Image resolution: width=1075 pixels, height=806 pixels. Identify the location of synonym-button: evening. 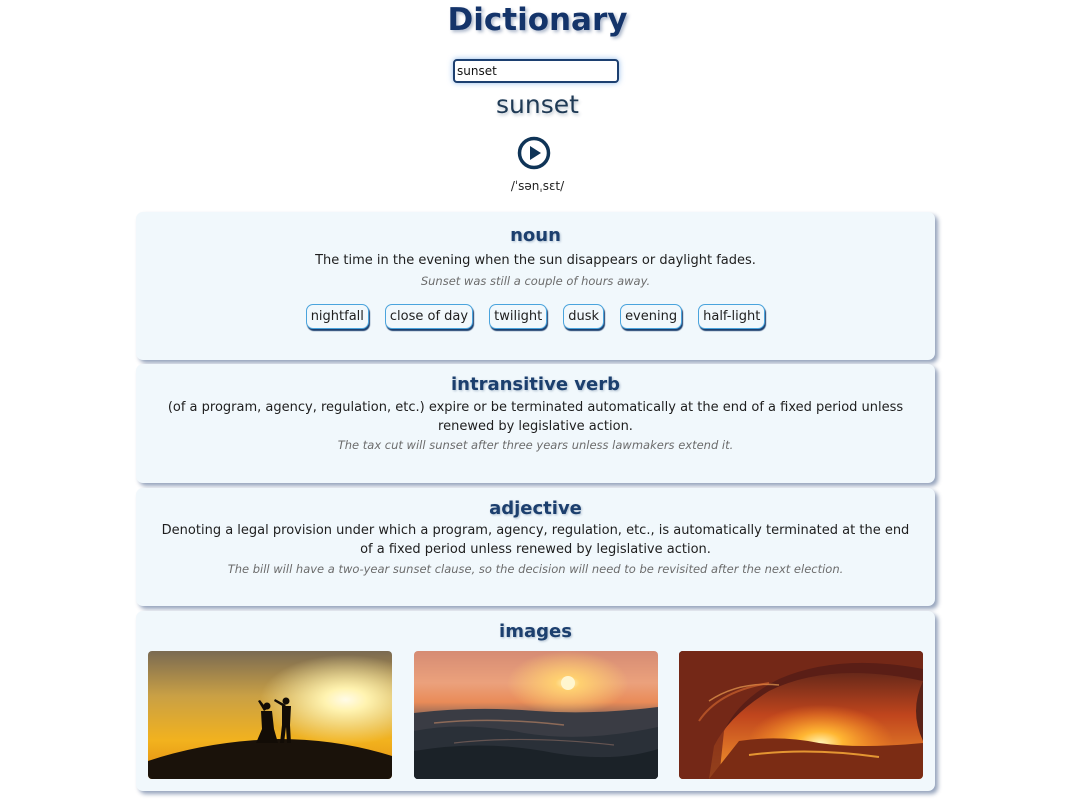
(651, 316).